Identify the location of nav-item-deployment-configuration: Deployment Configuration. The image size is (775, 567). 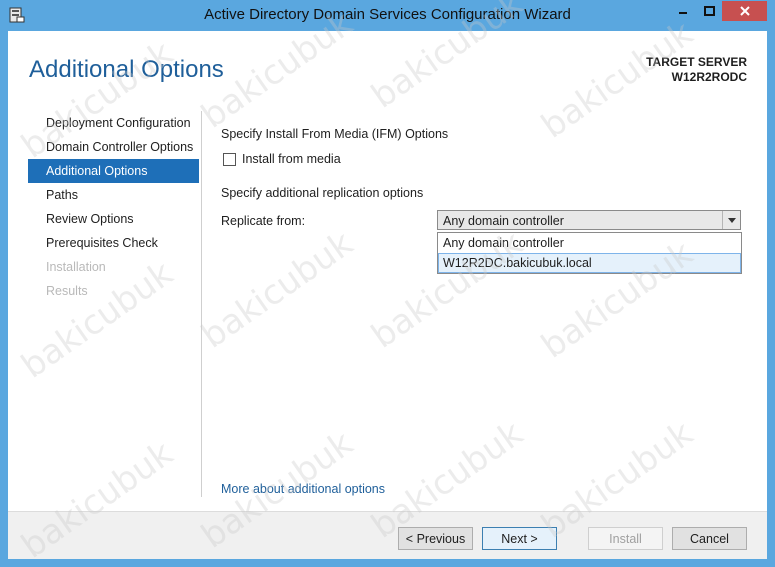
(113, 123).